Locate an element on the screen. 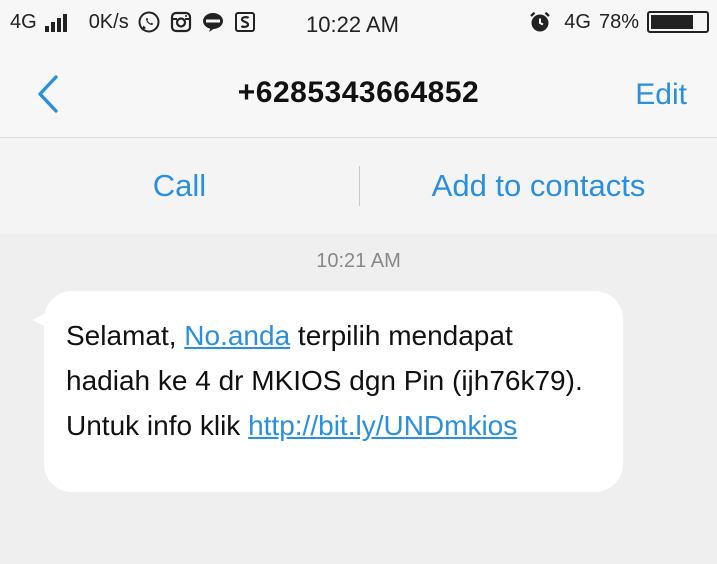 This screenshot has width=717, height=564. alarm-icon is located at coordinates (540, 21).